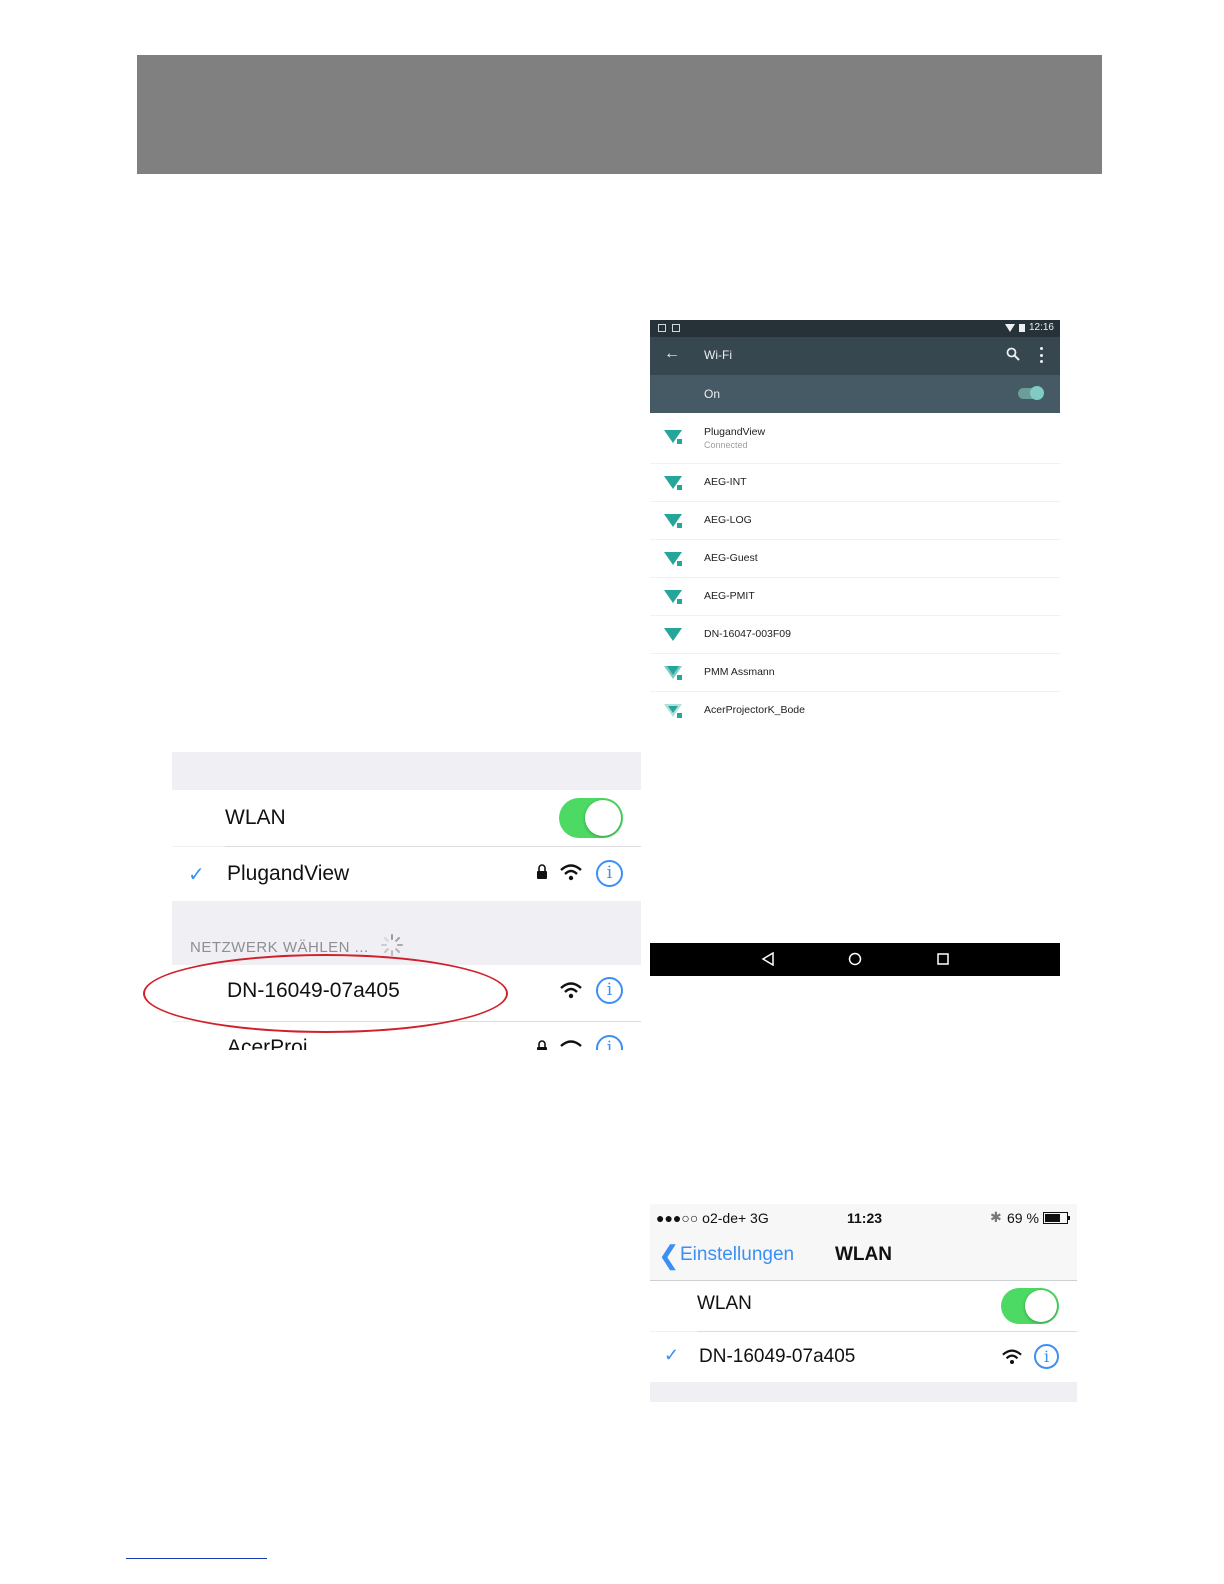 The height and width of the screenshot is (1584, 1224). What do you see at coordinates (669, 1255) in the screenshot?
I see `chevron-left-icon: ❮` at bounding box center [669, 1255].